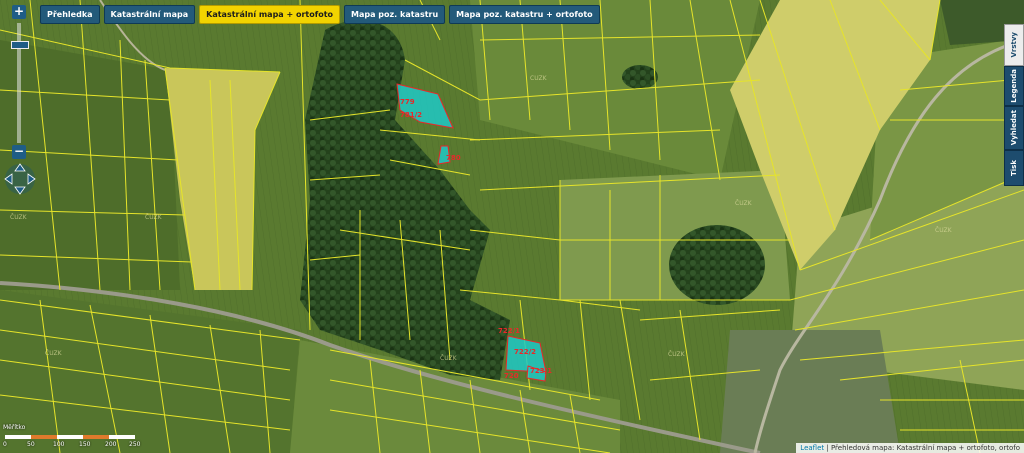  What do you see at coordinates (411, 115) in the screenshot?
I see `parcel-label: 781/2` at bounding box center [411, 115].